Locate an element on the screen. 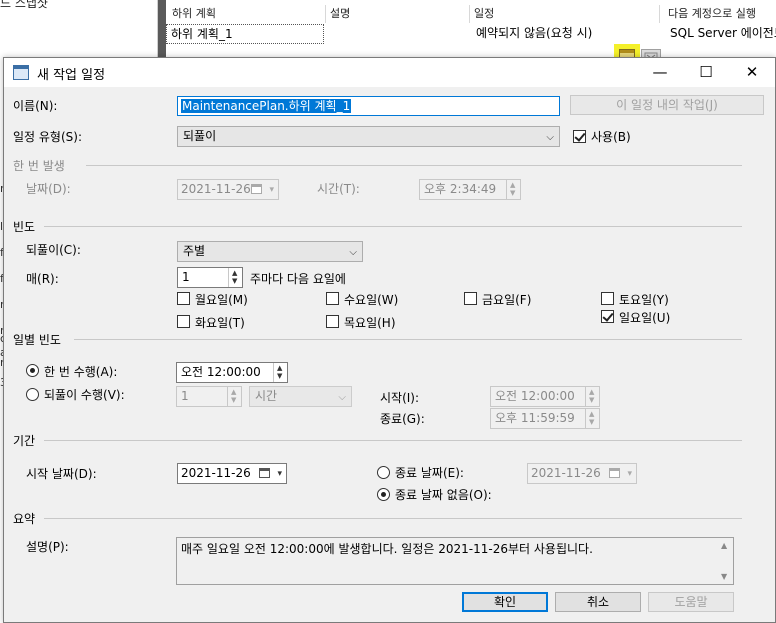 The image size is (776, 623). wednesday-label: 수요일(W) is located at coordinates (371, 300).